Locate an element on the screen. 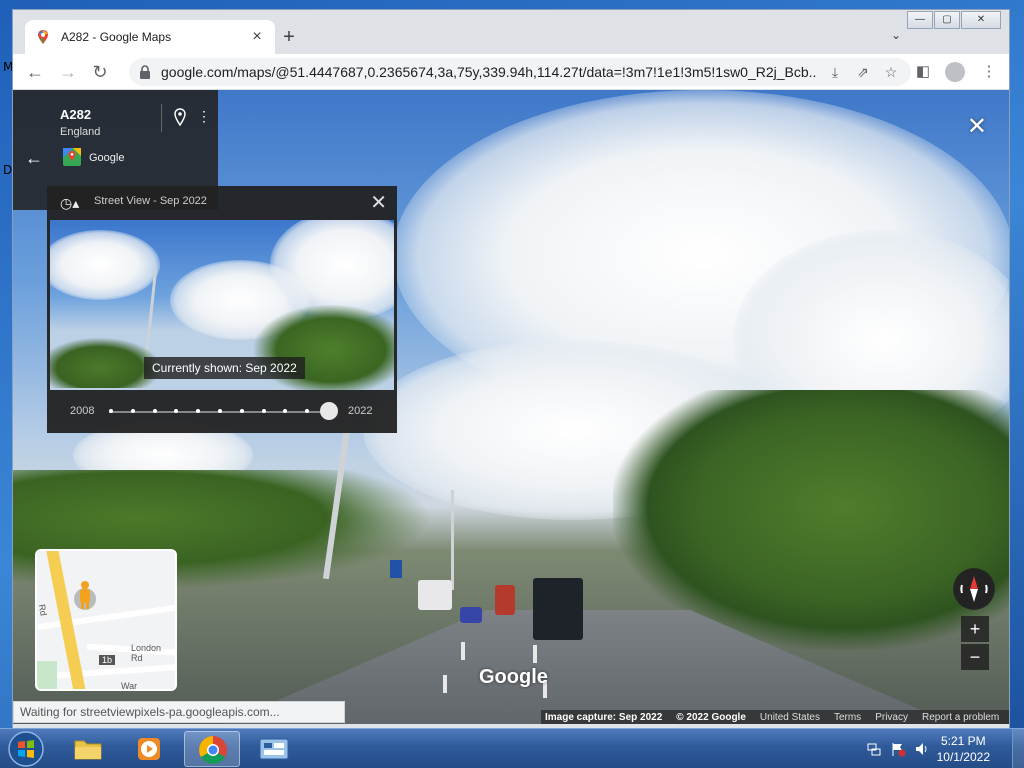 Image resolution: width=1024 pixels, height=768 pixels. system-clock: 5:21 PM 10/1/2022 is located at coordinates (963, 749).